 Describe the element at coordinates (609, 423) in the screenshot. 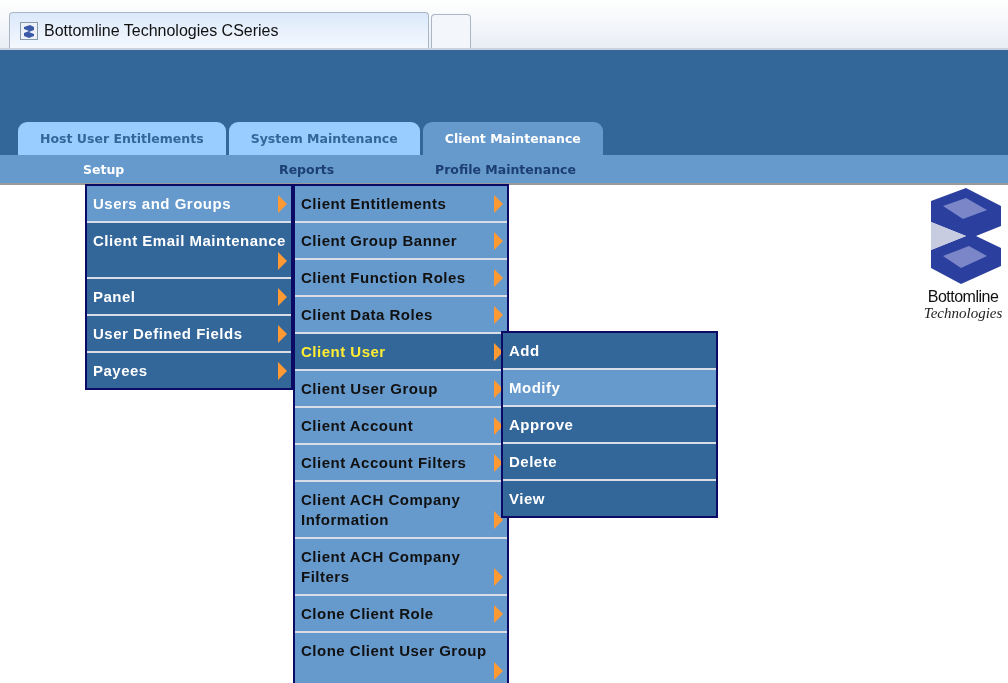

I see `menu-item: Approve` at that location.